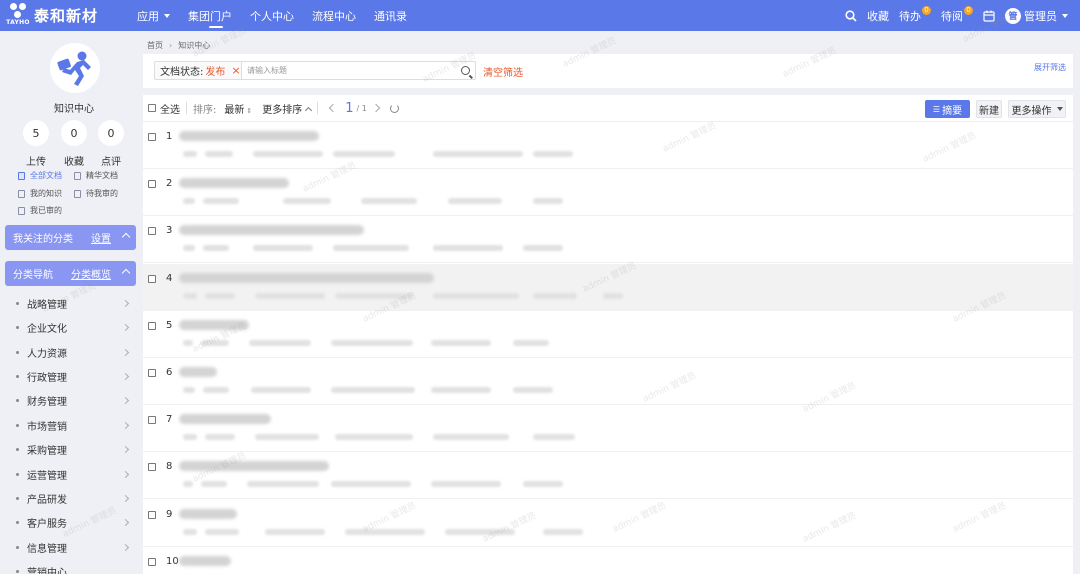 The height and width of the screenshot is (574, 1080). I want to click on table-row: 1, so click(608, 145).